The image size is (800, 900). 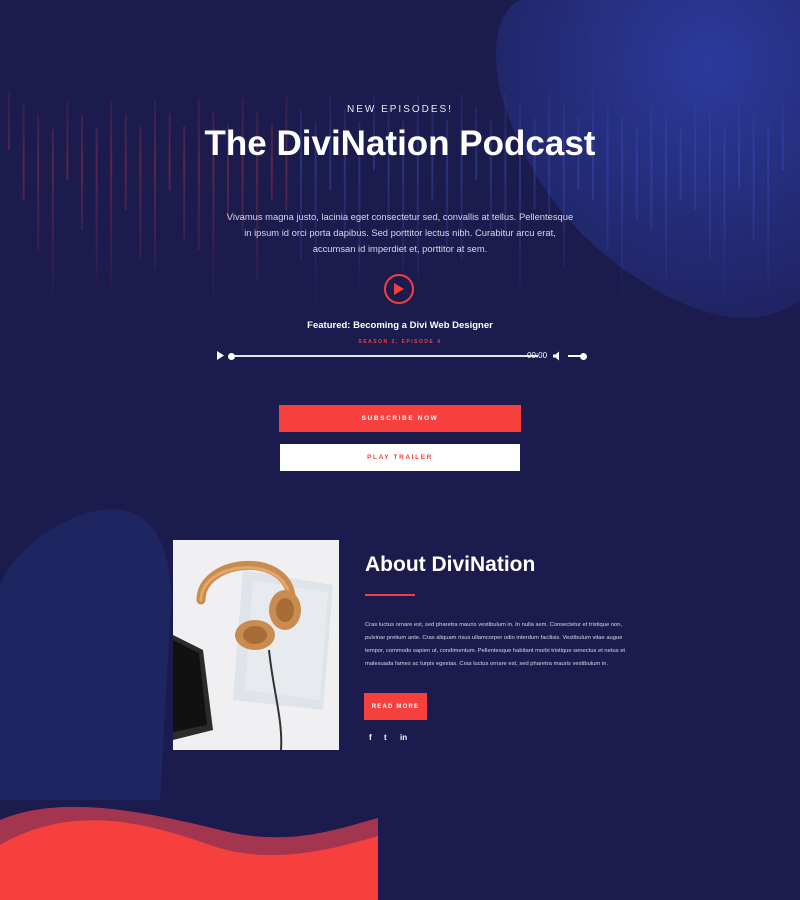 I want to click on hero-eyebrow: NEW EPISODES!, so click(x=399, y=109).